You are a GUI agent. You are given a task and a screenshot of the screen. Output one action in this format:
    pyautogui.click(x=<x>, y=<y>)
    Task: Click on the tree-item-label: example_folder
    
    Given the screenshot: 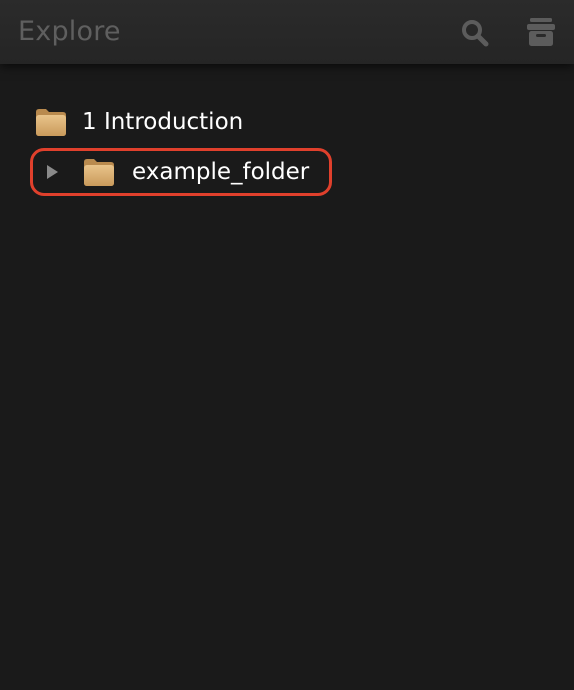 What is the action you would take?
    pyautogui.click(x=221, y=172)
    